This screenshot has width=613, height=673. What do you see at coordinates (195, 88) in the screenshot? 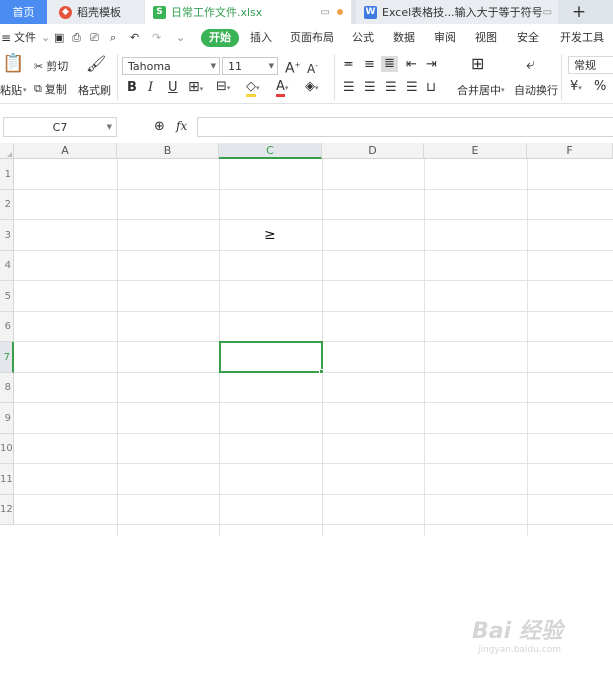
I see `borders-icon: ⊞▾` at bounding box center [195, 88].